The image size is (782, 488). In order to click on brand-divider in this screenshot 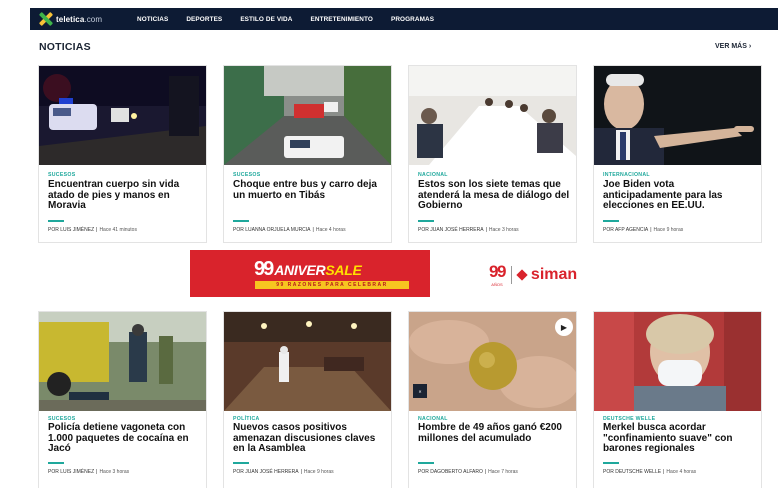, I will do `click(511, 274)`.